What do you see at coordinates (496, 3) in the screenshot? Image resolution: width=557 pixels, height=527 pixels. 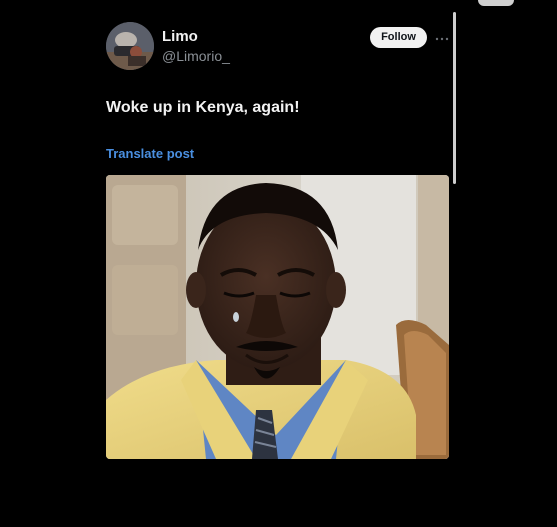 I see `window-edge-fragment` at bounding box center [496, 3].